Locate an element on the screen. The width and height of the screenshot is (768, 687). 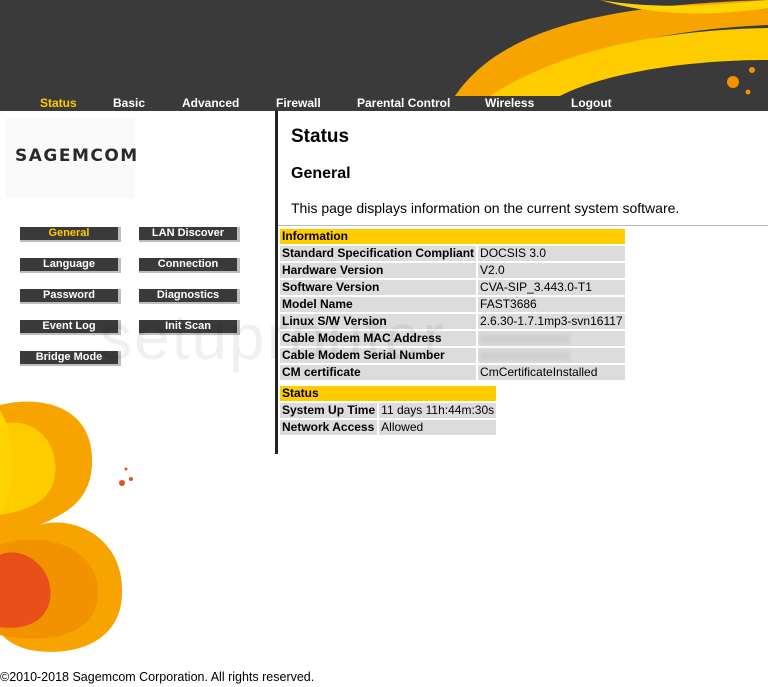
content-divider is located at coordinates (276, 282).